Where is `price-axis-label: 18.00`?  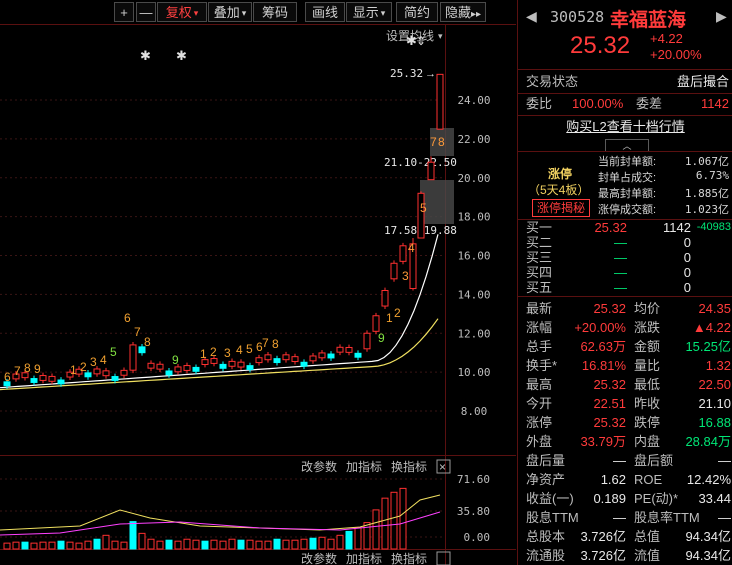
price-axis-label: 18.00 is located at coordinates (473, 217).